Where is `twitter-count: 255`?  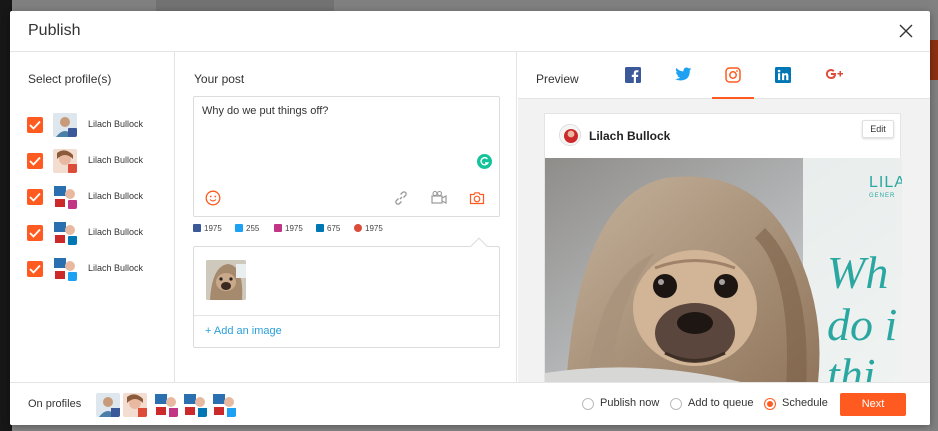
twitter-count: 255 is located at coordinates (247, 228).